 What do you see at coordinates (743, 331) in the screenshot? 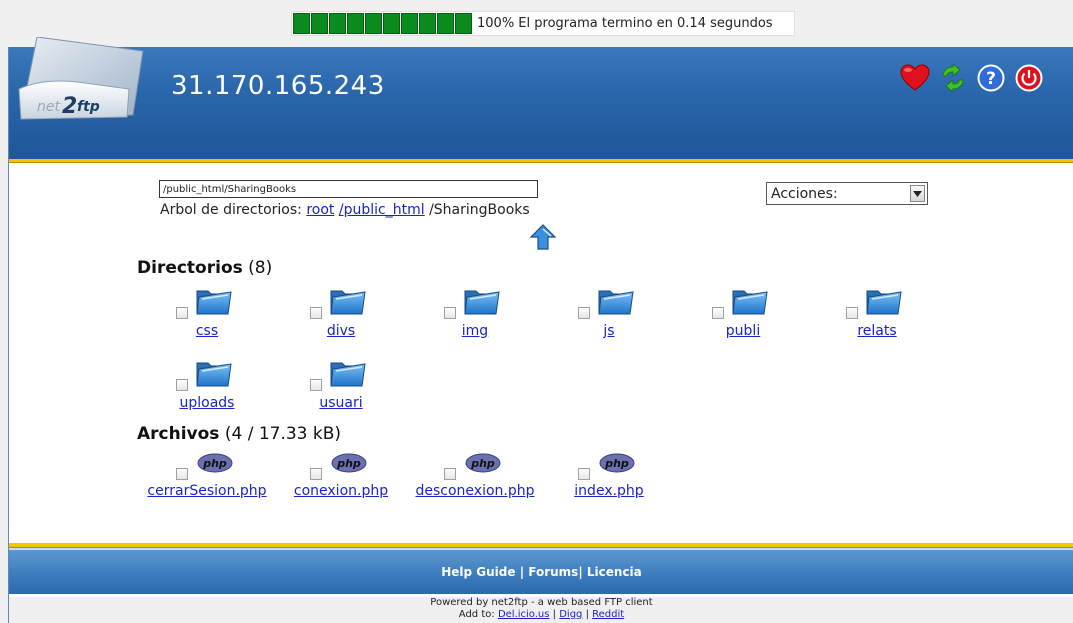
I see `directory-link: publi` at bounding box center [743, 331].